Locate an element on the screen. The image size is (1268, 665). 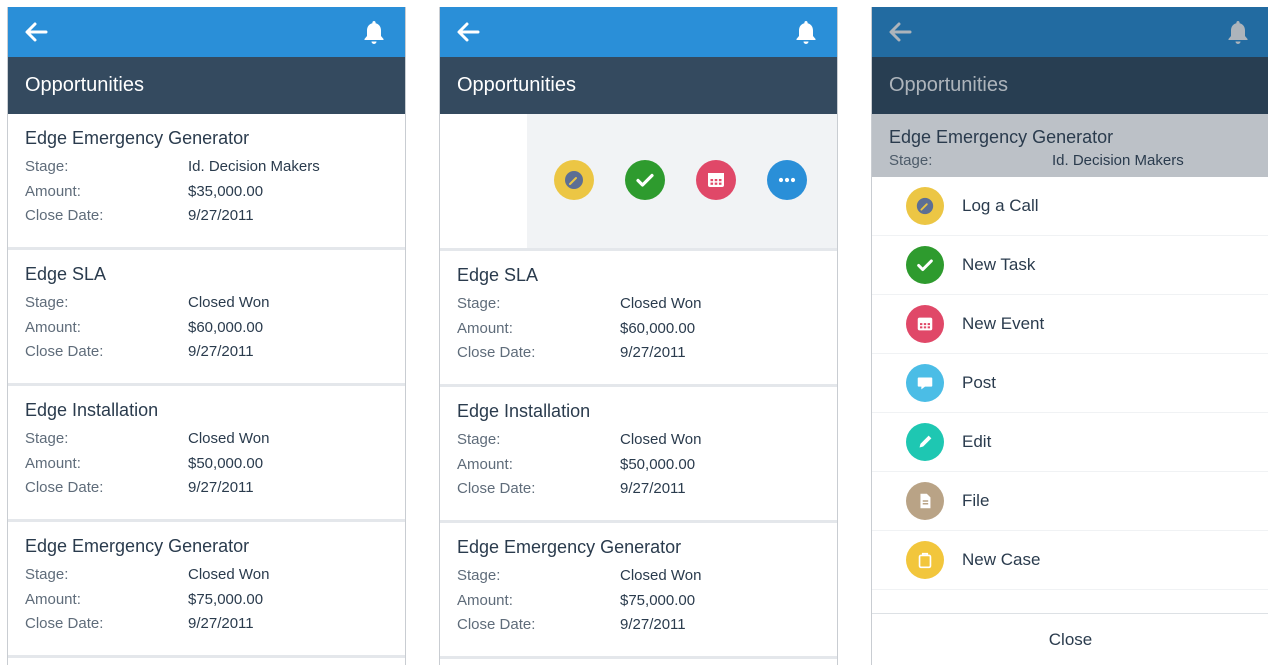
swiped-record-edge is located at coordinates (483, 181).